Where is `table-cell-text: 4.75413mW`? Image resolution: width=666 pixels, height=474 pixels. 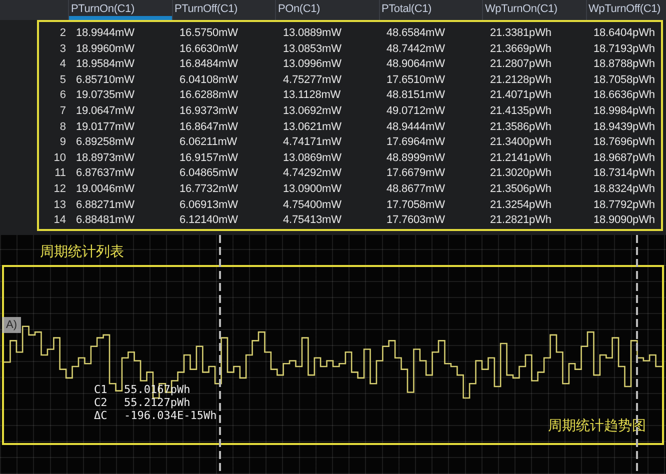
table-cell-text: 4.75413mW is located at coordinates (312, 220).